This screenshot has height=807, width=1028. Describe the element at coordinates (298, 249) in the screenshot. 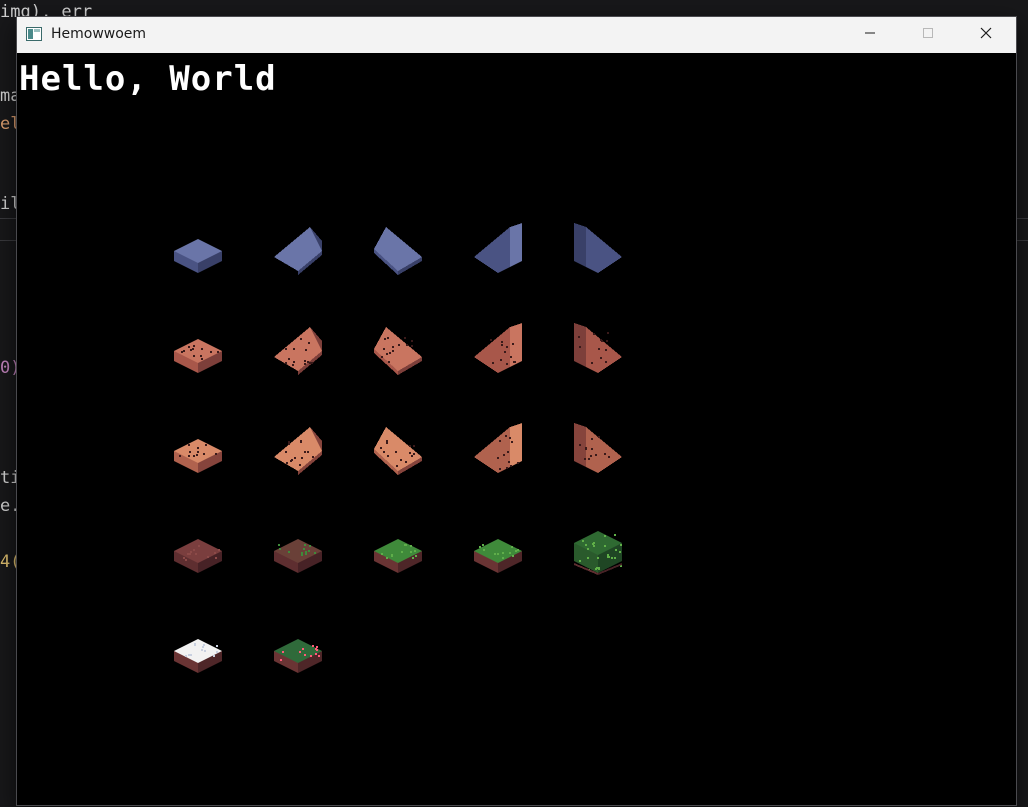

I see `iso-tile-stone-slope-left` at that location.